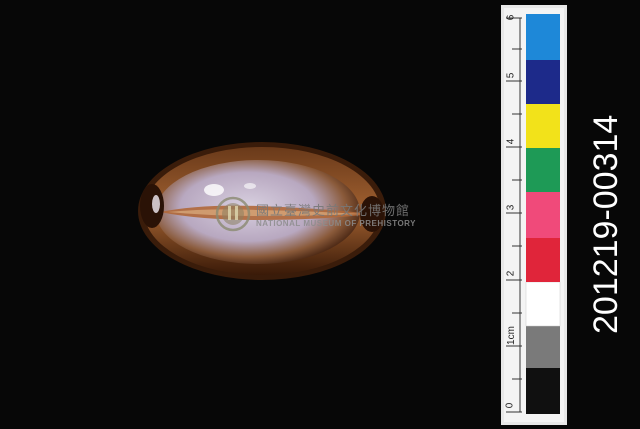 The image size is (640, 429). Describe the element at coordinates (510, 405) in the screenshot. I see `scale-number-0: 0` at that location.